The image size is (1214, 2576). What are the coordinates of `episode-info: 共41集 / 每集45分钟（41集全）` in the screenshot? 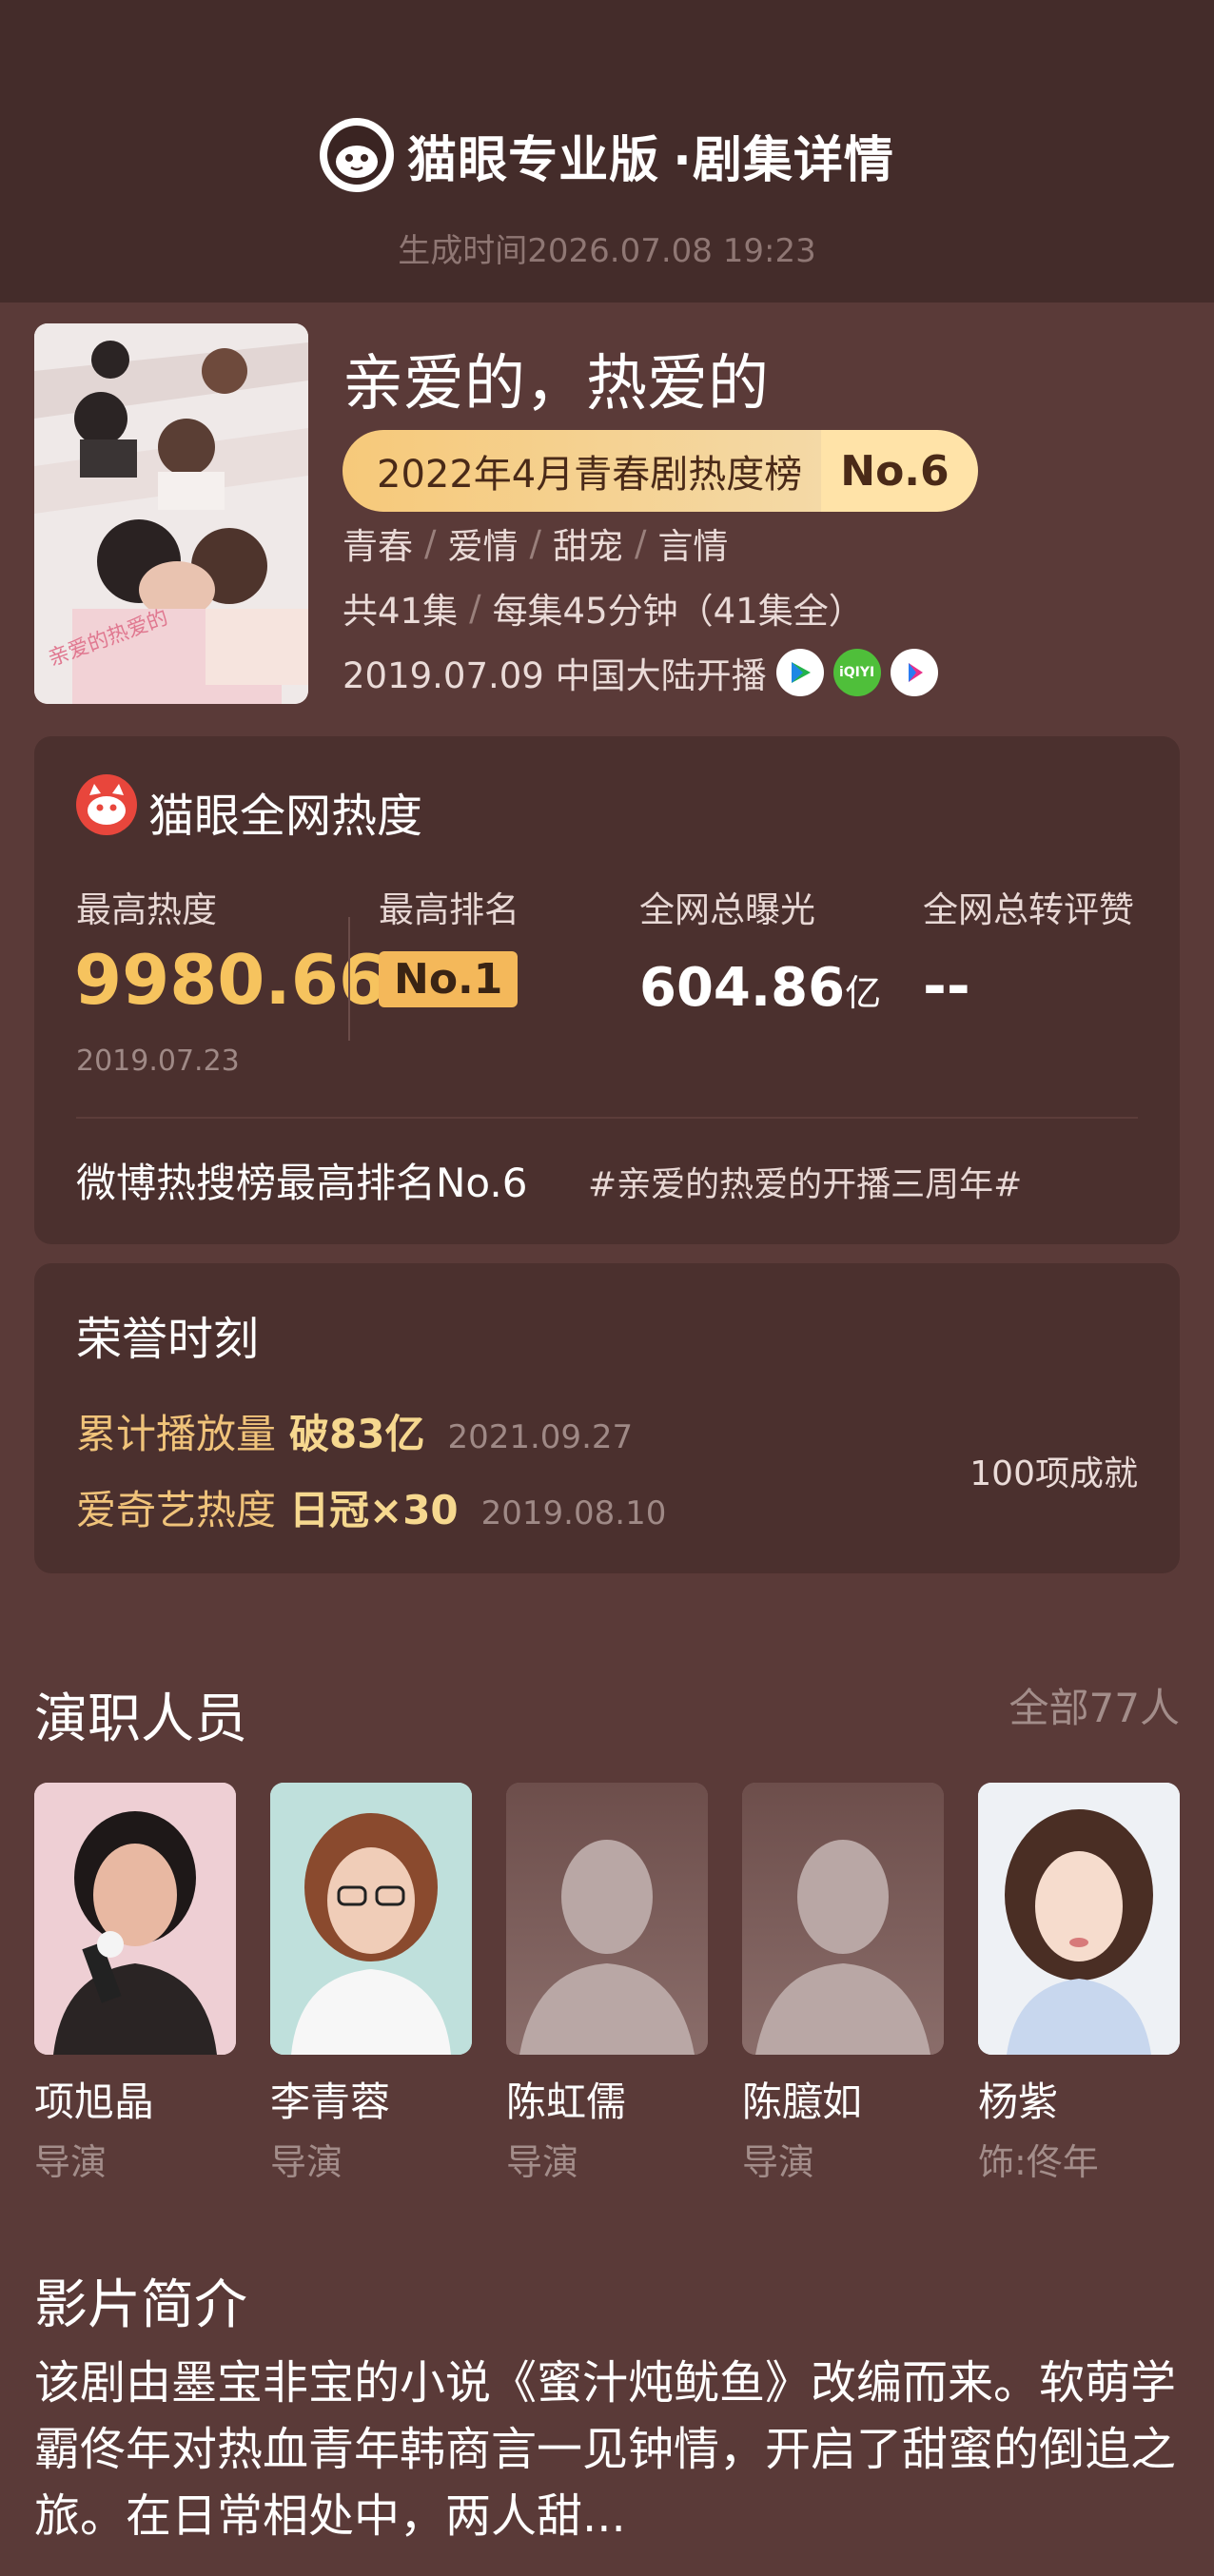 It's located at (603, 608).